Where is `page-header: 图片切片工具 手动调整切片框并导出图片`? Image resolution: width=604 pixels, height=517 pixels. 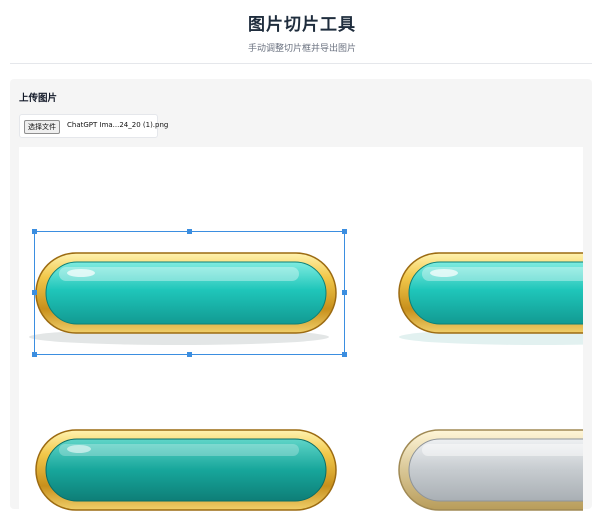
page-header: 图片切片工具 手动调整切片框并导出图片 is located at coordinates (302, 32).